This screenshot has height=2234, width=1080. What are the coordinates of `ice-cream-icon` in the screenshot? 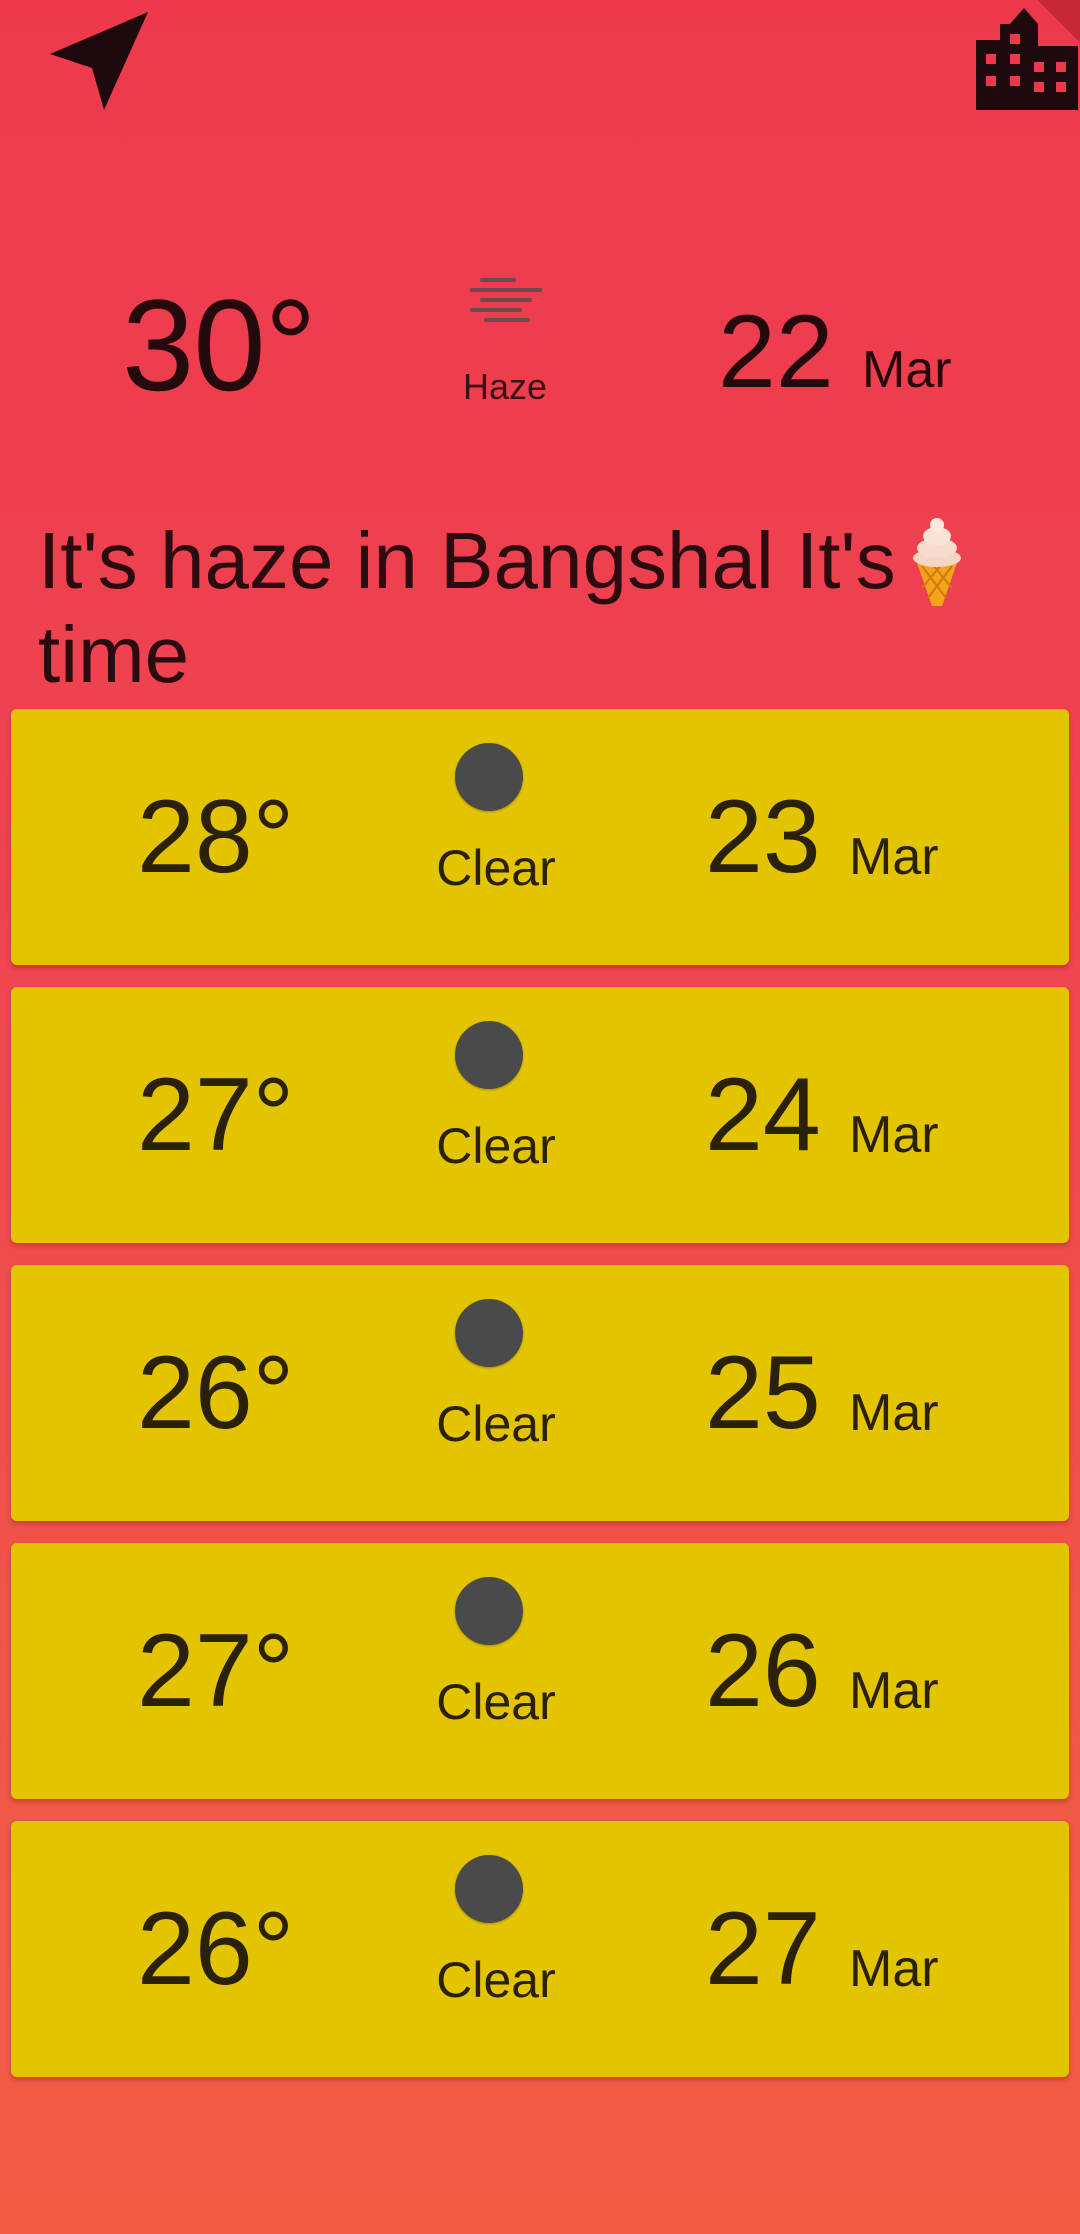 It's located at (937, 562).